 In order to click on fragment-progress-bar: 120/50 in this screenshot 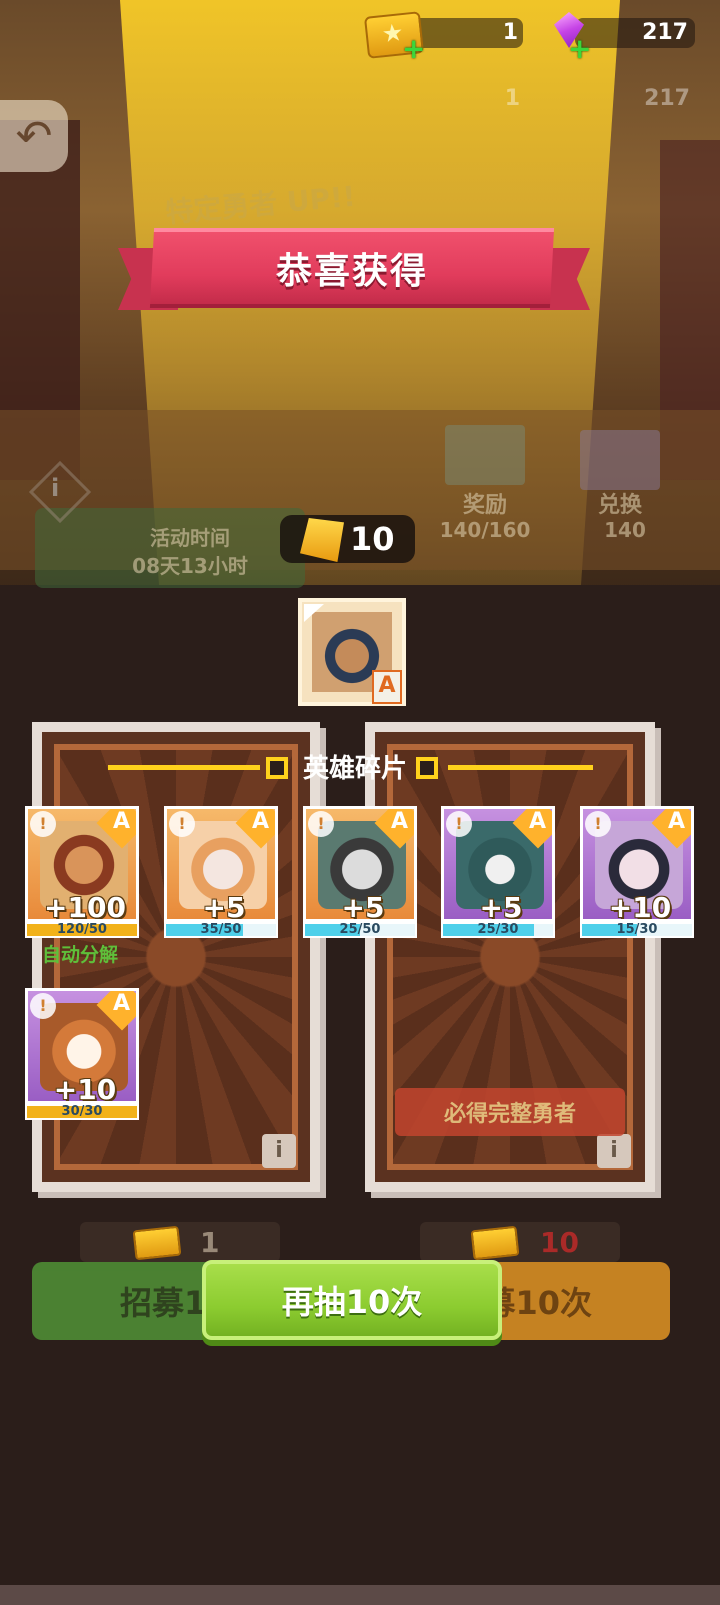, I will do `click(82, 930)`.